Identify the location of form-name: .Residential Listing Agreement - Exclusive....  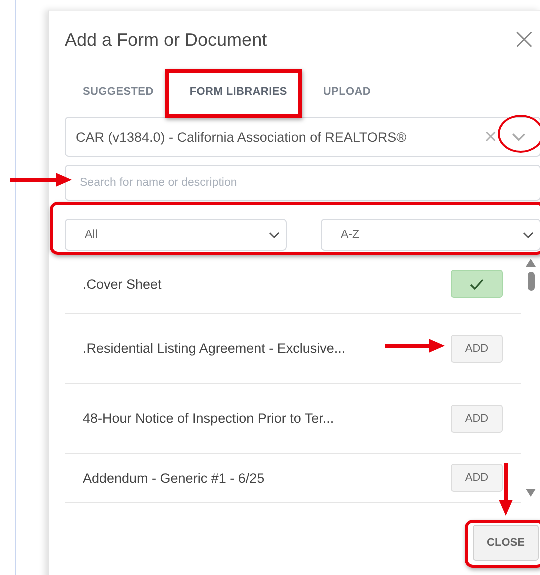
(214, 348).